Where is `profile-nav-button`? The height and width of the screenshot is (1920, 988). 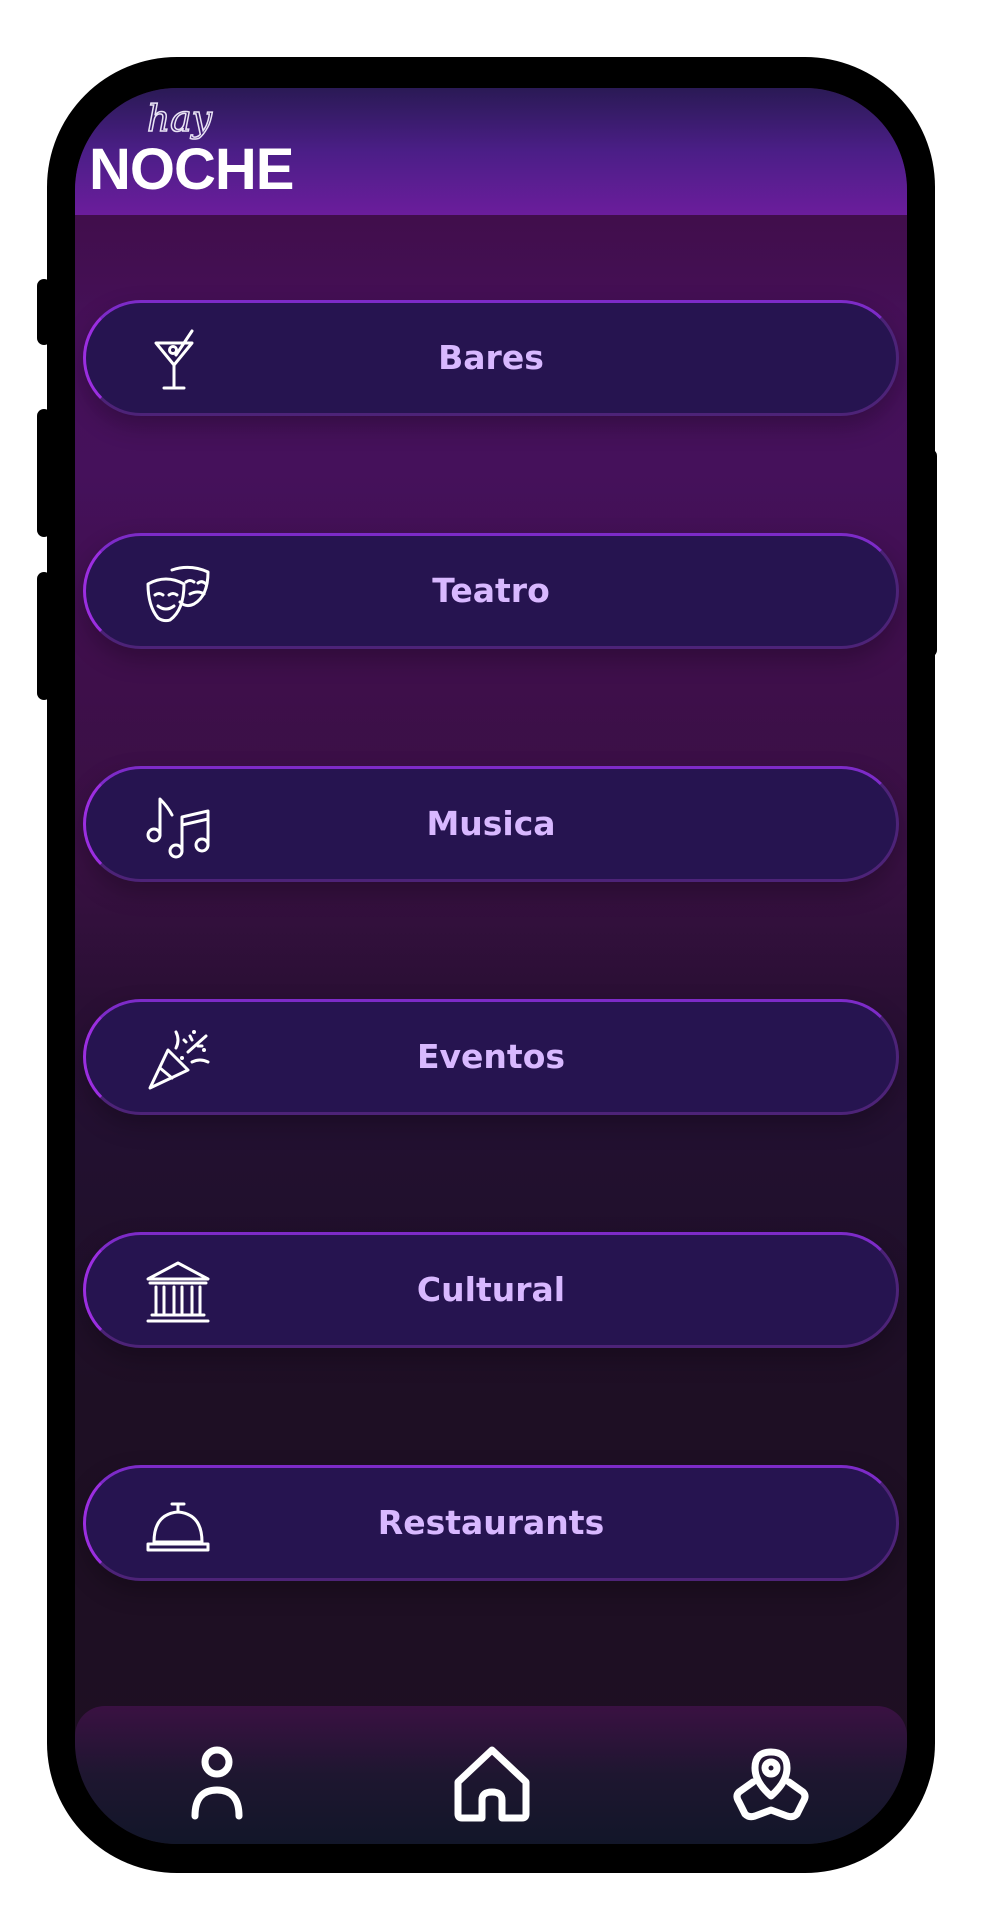 profile-nav-button is located at coordinates (217, 1782).